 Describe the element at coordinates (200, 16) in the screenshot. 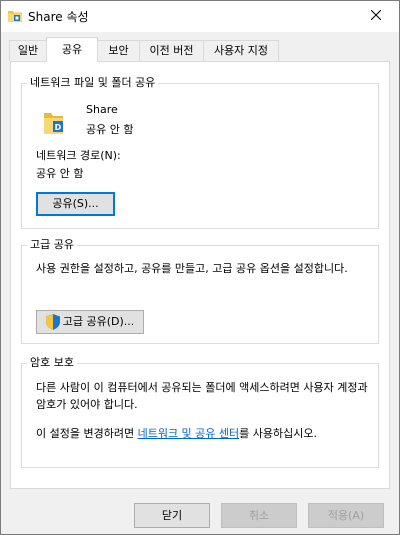

I see `title-bar: Share 속성` at that location.